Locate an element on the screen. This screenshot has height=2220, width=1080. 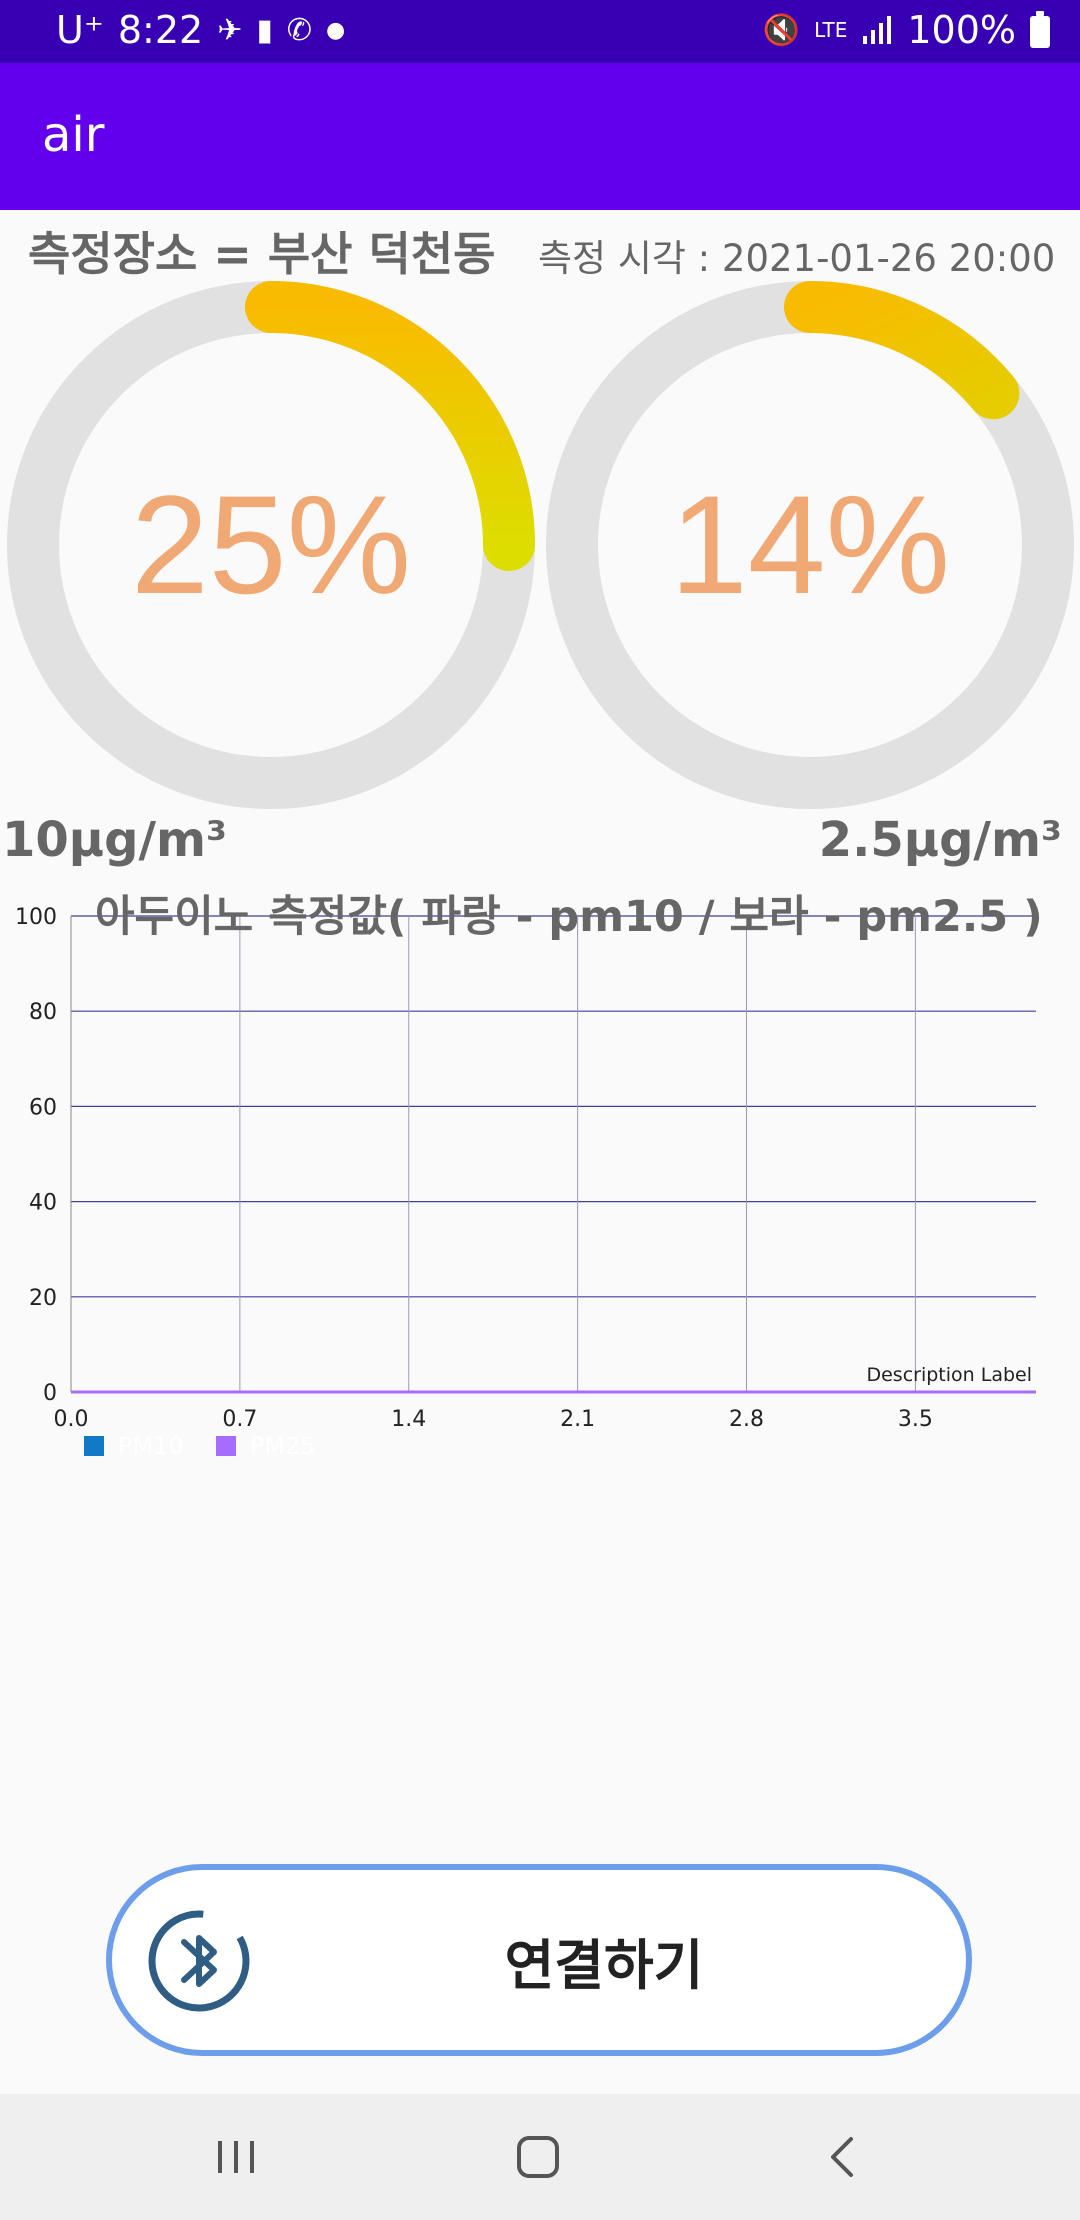
sim-icon: ▮ is located at coordinates (264, 30).